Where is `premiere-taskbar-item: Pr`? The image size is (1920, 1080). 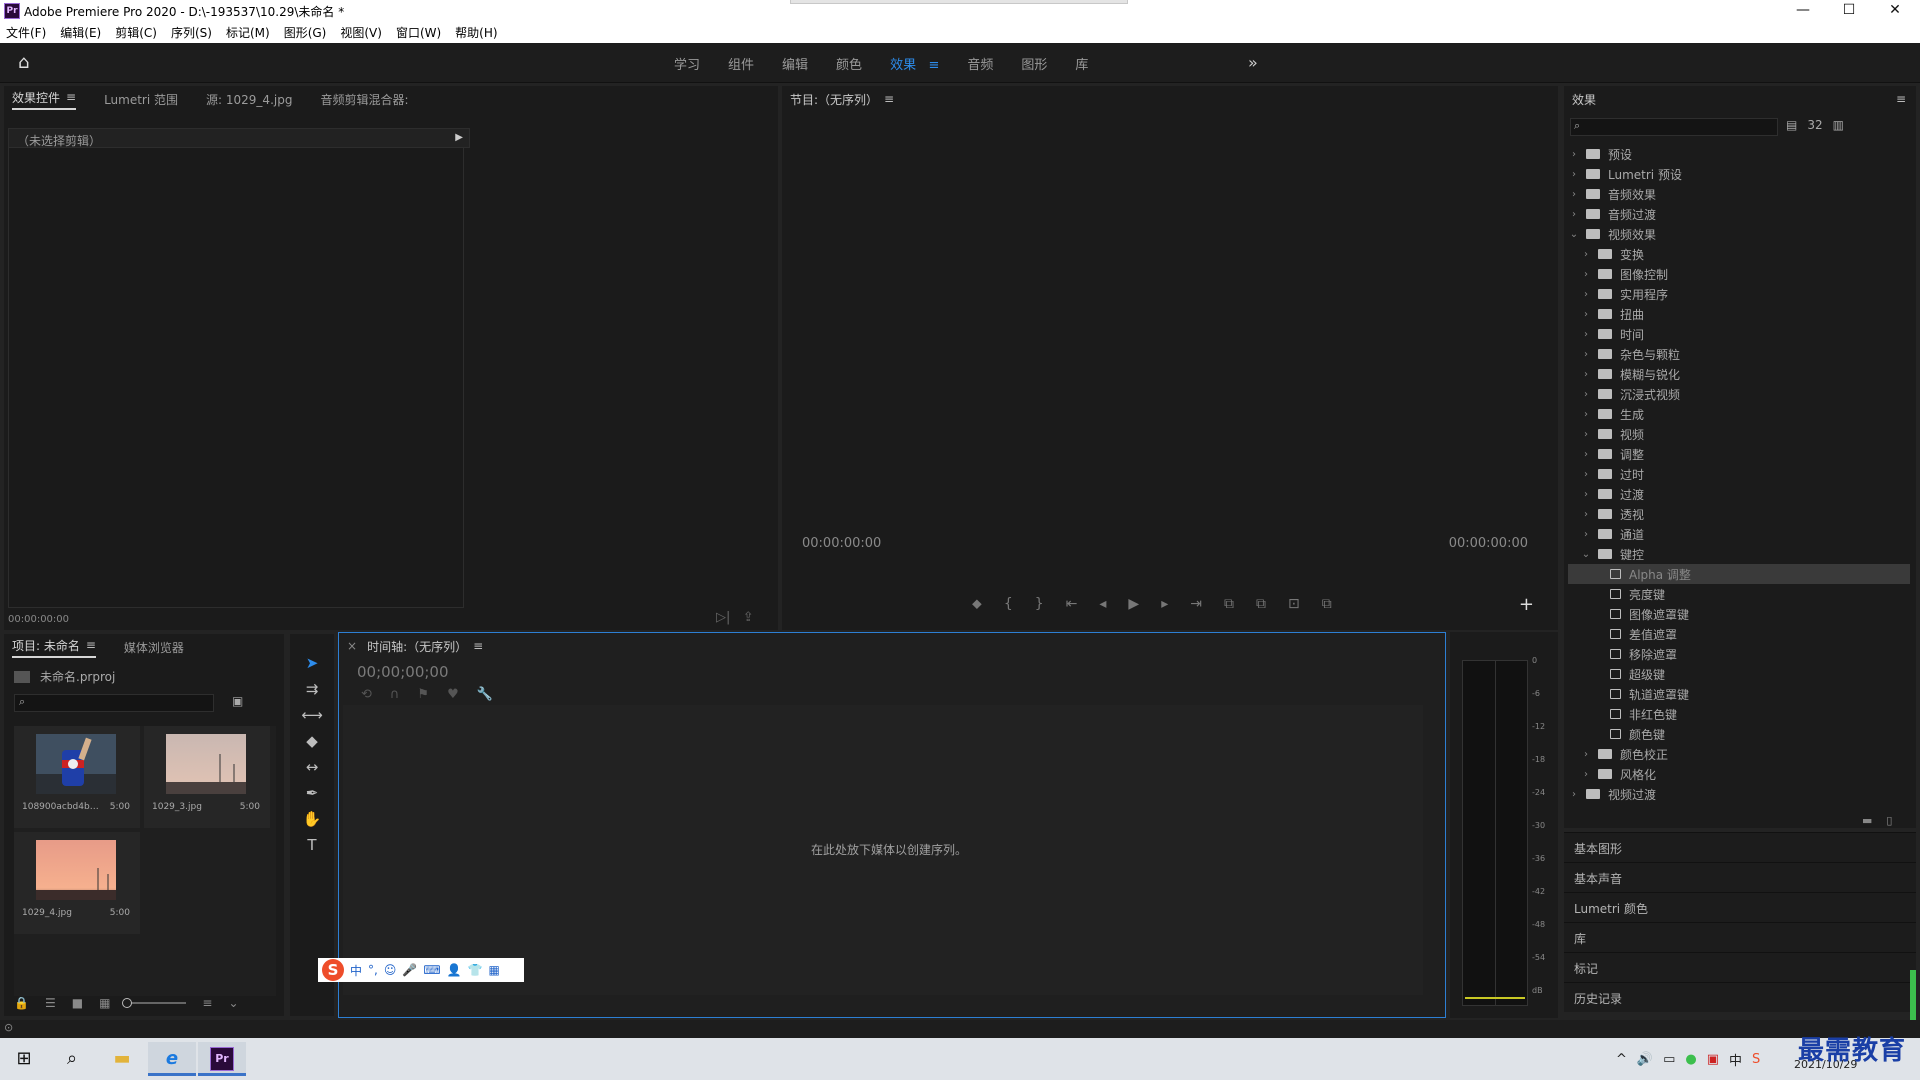 premiere-taskbar-item: Pr is located at coordinates (222, 1059).